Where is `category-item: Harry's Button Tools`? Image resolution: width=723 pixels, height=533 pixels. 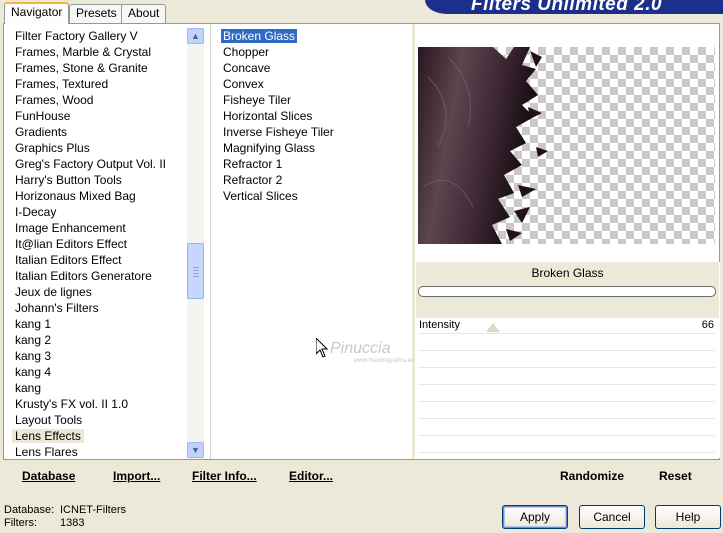
category-item: Harry's Button Tools is located at coordinates (68, 180).